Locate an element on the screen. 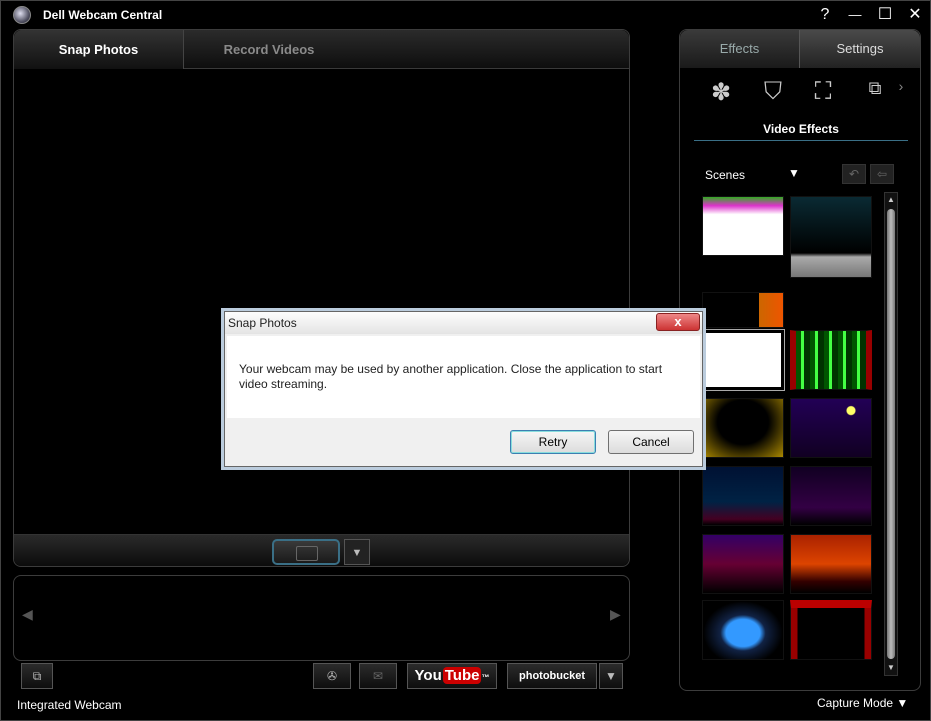  reset-icon: ⇦ is located at coordinates (882, 174).